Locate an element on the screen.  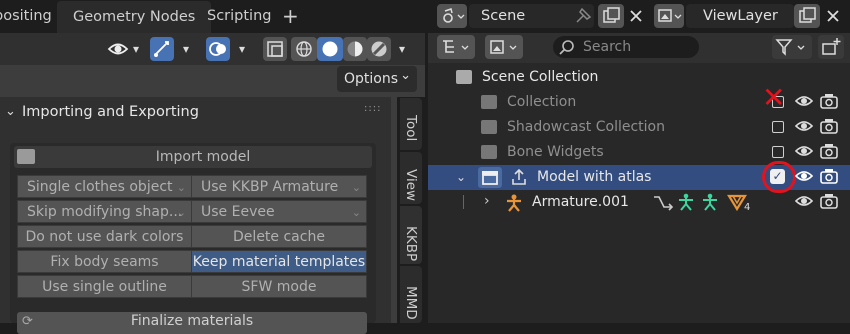
viewlayer-selector-button is located at coordinates (669, 16).